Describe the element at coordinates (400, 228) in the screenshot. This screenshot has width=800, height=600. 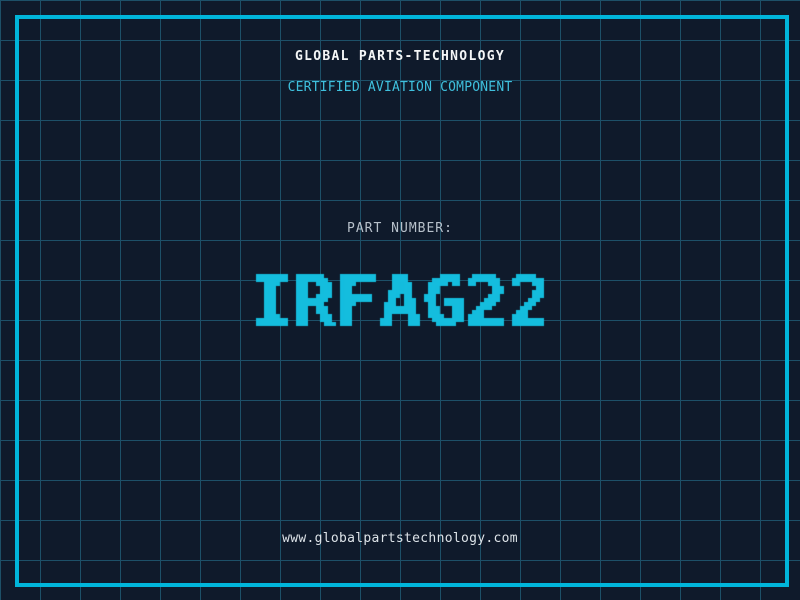
I see `part-number-label: PART NUMBER:` at that location.